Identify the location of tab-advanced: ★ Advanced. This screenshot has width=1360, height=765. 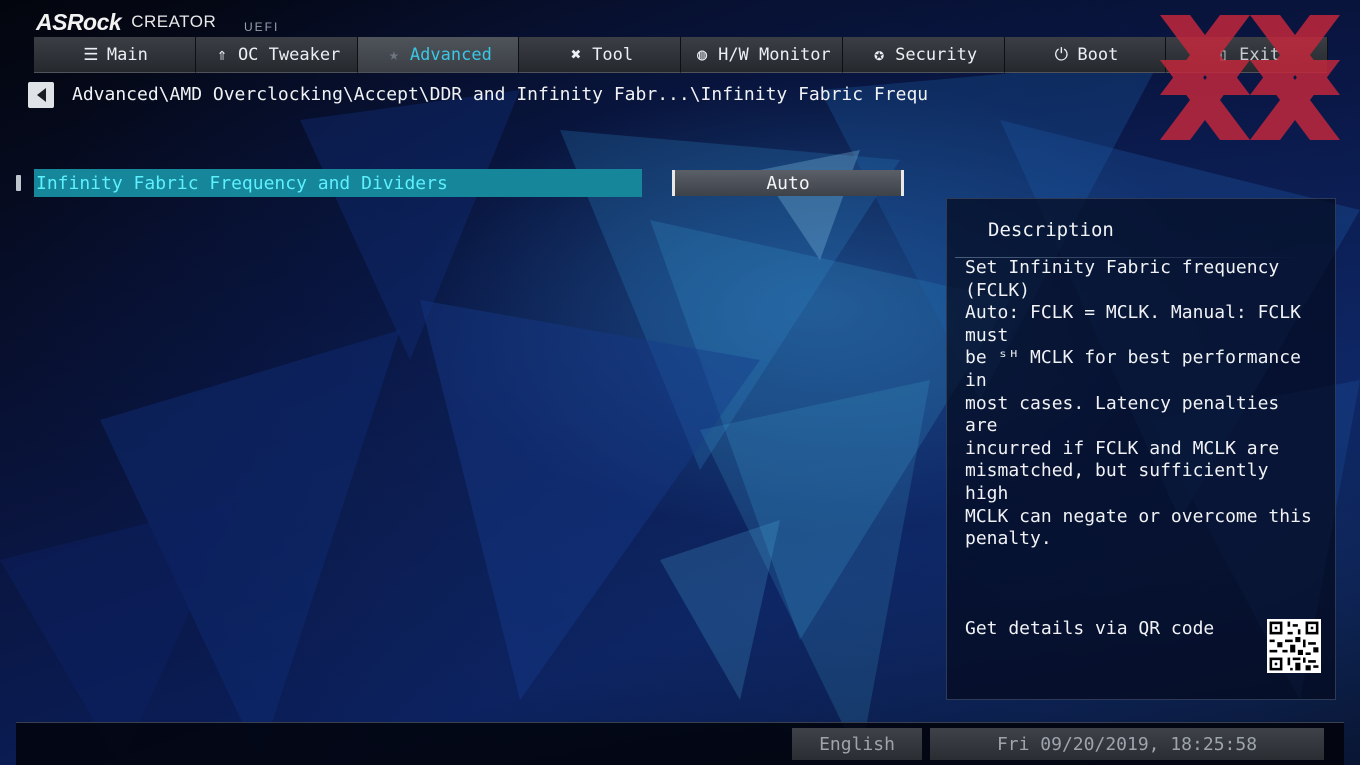
(438, 55).